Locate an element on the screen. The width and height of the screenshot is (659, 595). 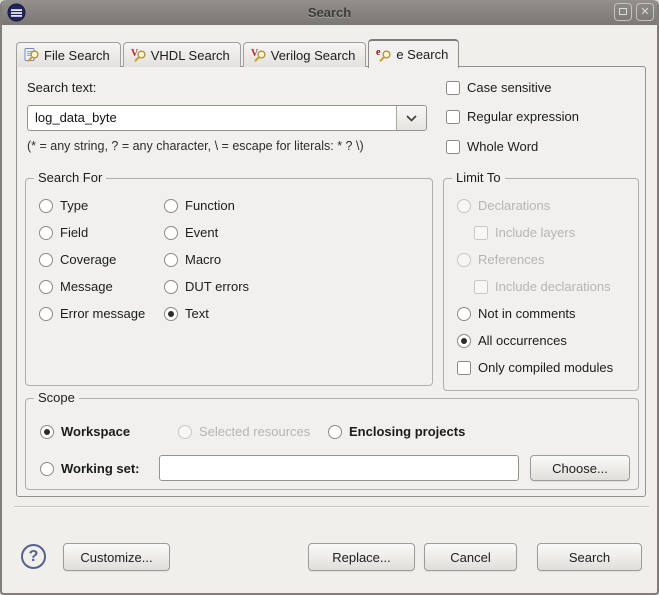
radio-selected-resources: Selected resources is located at coordinates (244, 431).